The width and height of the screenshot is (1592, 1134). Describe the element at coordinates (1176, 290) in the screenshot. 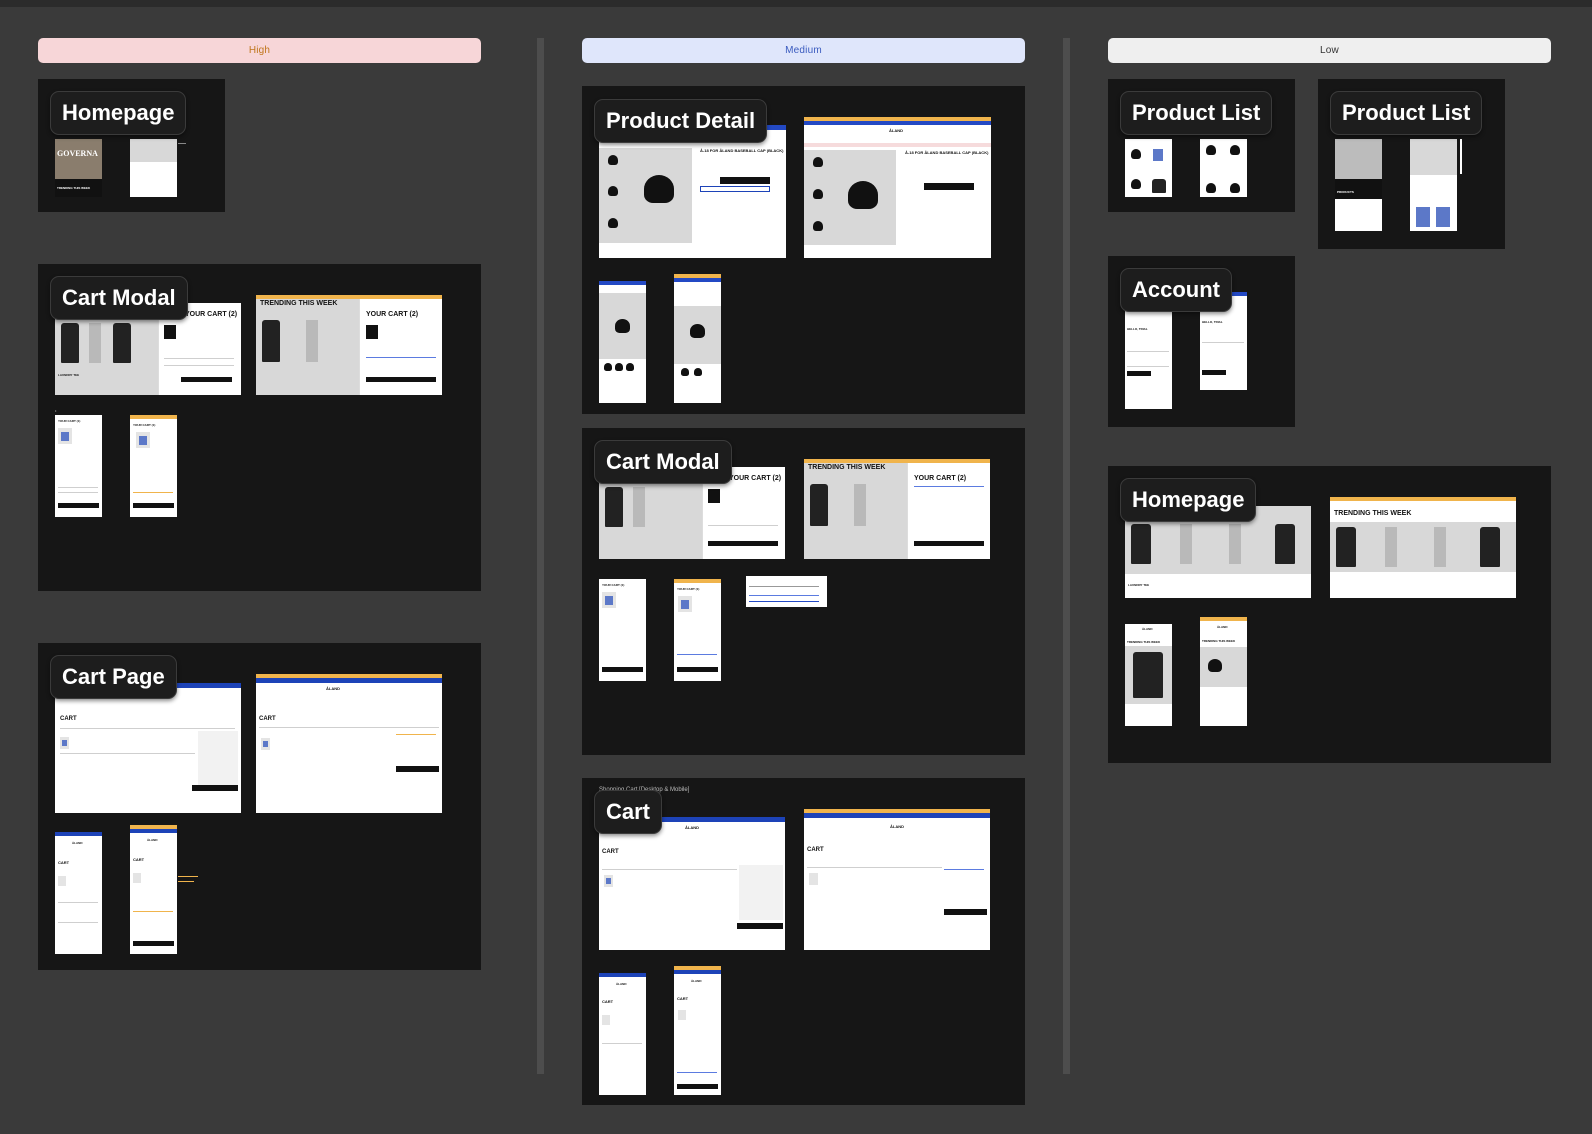

I see `section-badge: Account` at that location.